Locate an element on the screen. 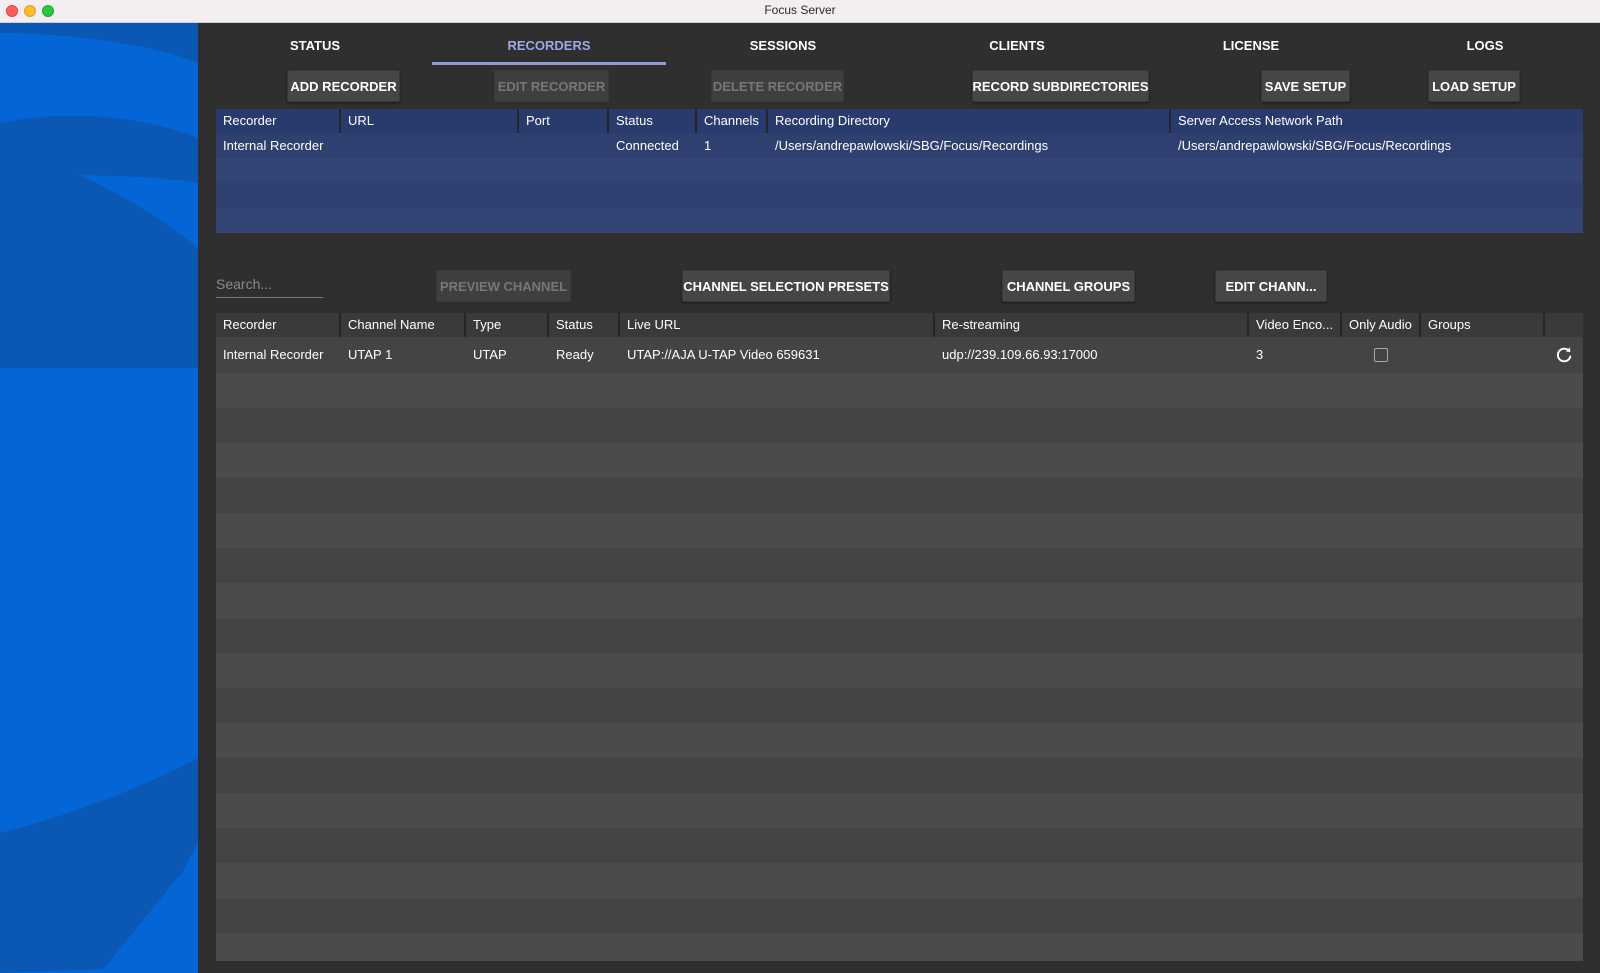  save-setup-button: SAVE SETUP is located at coordinates (1305, 86).